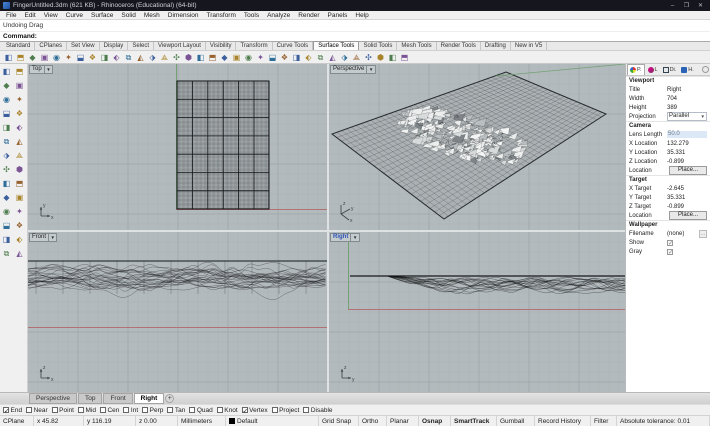 This screenshot has width=710, height=426. I want to click on toolbar-tab-visibility: Visibility, so click(221, 46).